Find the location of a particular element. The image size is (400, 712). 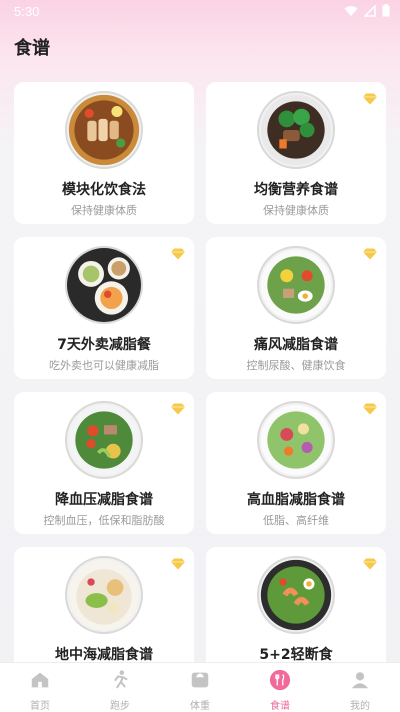

scale-icon is located at coordinates (200, 682).